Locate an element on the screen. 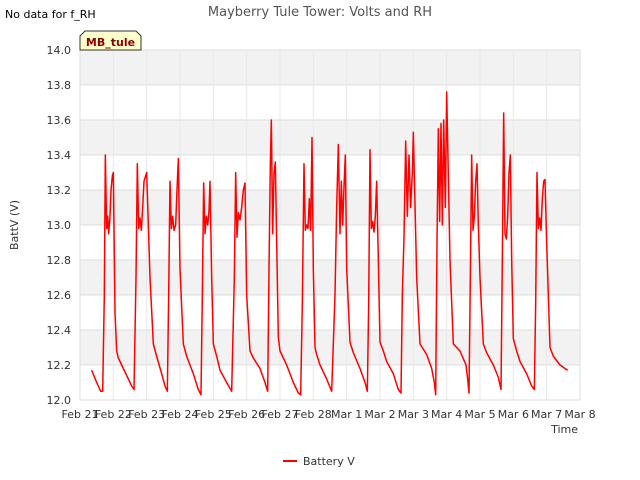 This screenshot has height=480, width=640. y-axis-label: BattV (V) is located at coordinates (14, 225).